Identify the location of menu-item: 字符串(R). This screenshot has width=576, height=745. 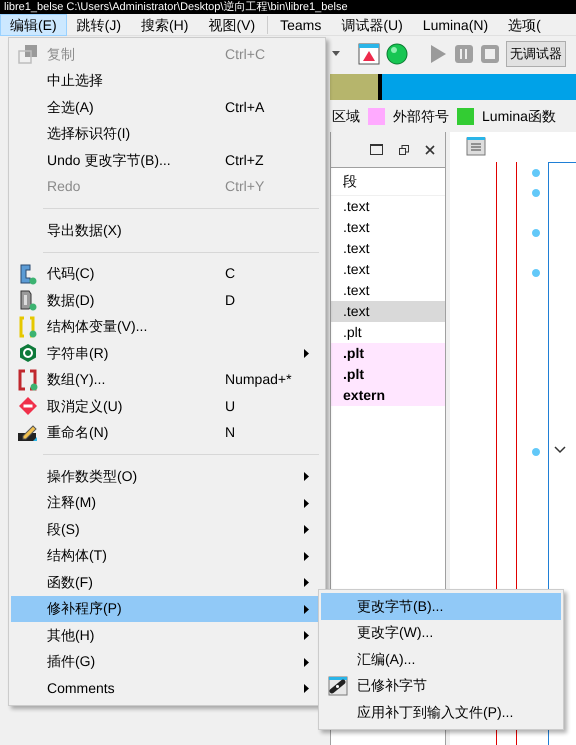
(167, 353).